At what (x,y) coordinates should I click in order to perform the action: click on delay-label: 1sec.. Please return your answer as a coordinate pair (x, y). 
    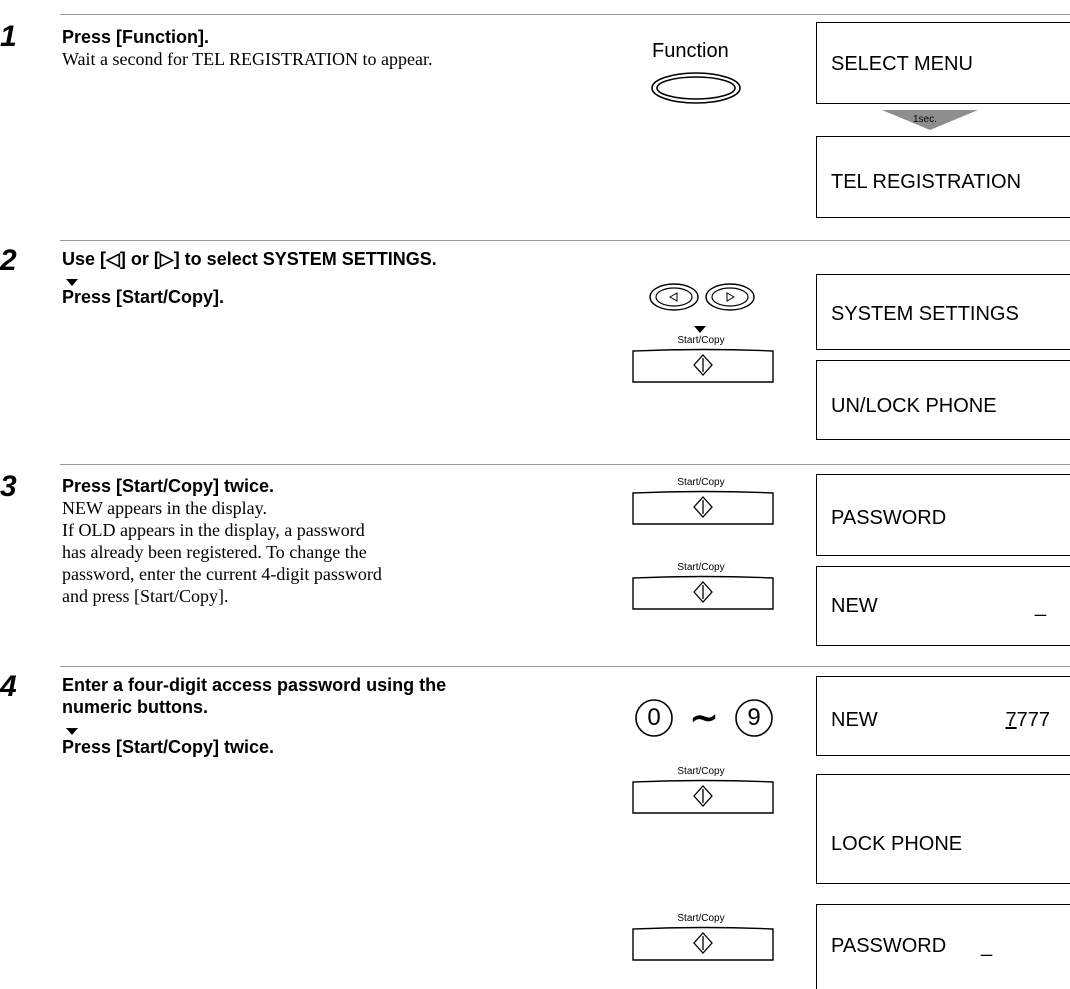
    Looking at the image, I should click on (925, 119).